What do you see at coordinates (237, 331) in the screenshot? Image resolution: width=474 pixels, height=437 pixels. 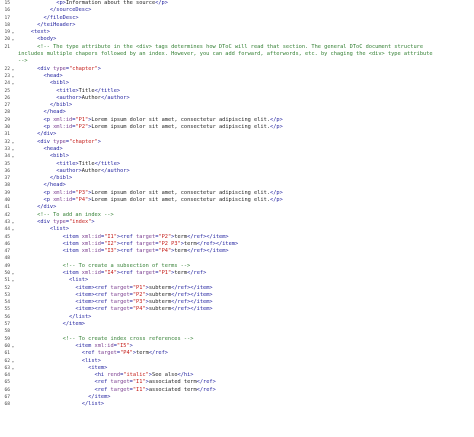 I see `code-line: 58` at bounding box center [237, 331].